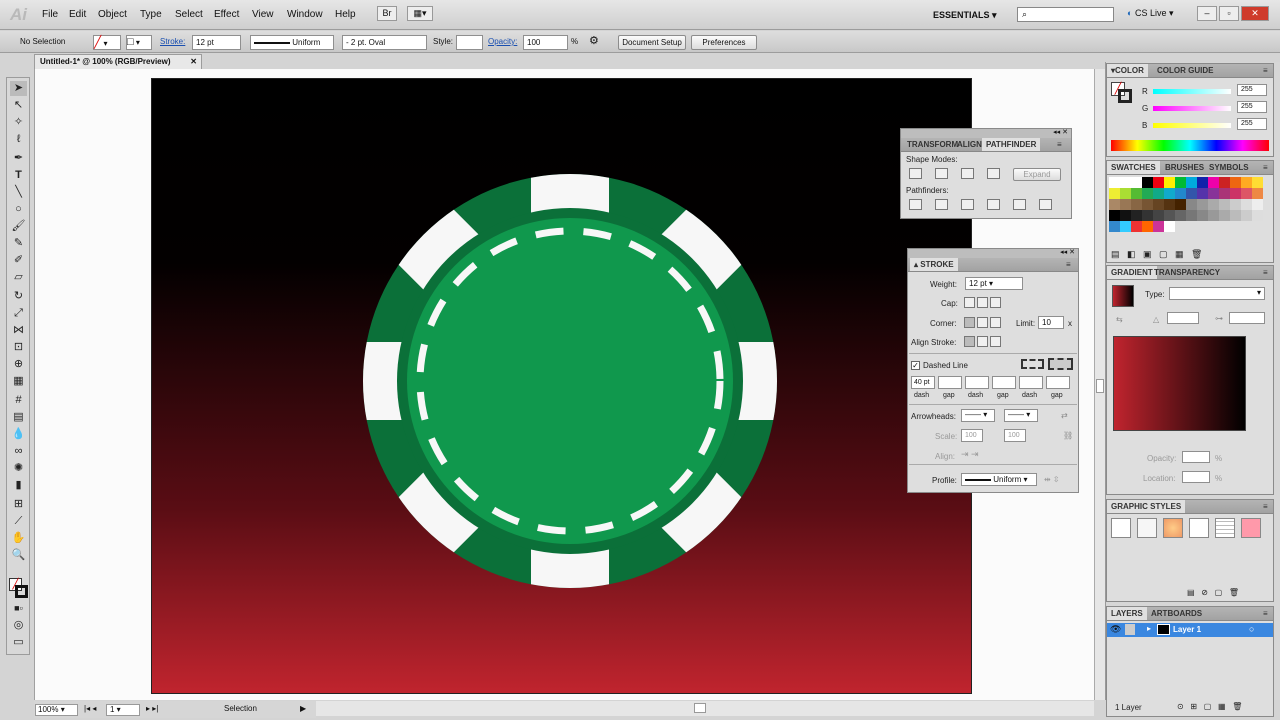 Image resolution: width=1280 pixels, height=720 pixels. Describe the element at coordinates (502, 42) in the screenshot. I see `opacity-link: Opacity:` at that location.